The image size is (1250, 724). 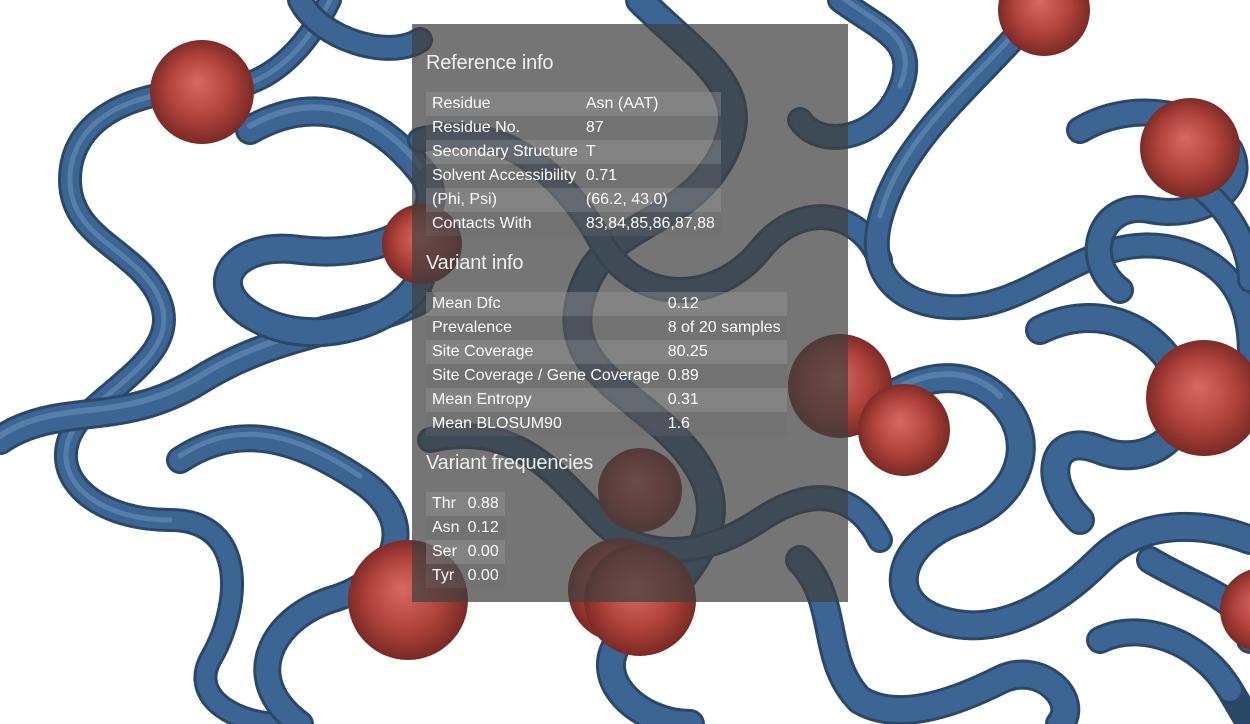 I want to click on table-row: Prevalence 8 of 20 samples, so click(x=606, y=328).